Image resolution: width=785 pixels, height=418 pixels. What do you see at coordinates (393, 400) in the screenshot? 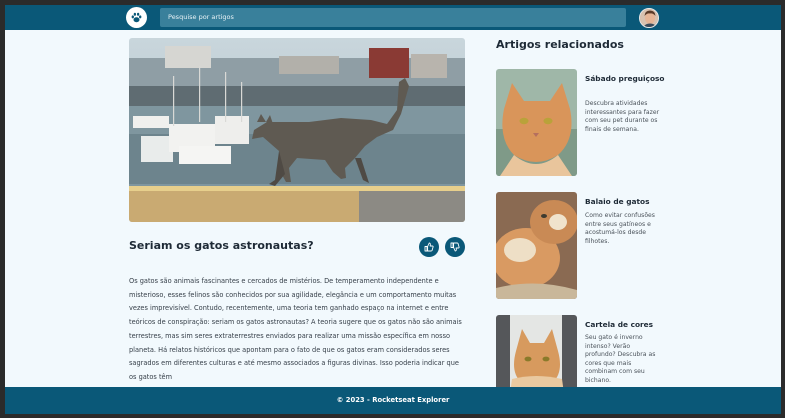
I see `footer: © 2023 - Rocketseat Explorer` at bounding box center [393, 400].